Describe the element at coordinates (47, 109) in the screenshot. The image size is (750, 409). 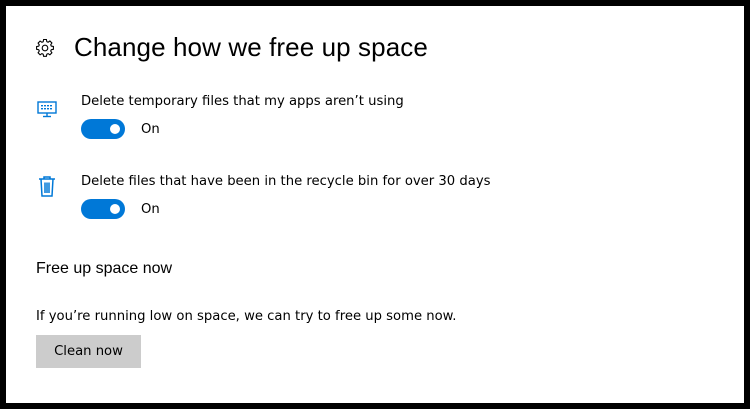
I see `temp-files-icon` at that location.